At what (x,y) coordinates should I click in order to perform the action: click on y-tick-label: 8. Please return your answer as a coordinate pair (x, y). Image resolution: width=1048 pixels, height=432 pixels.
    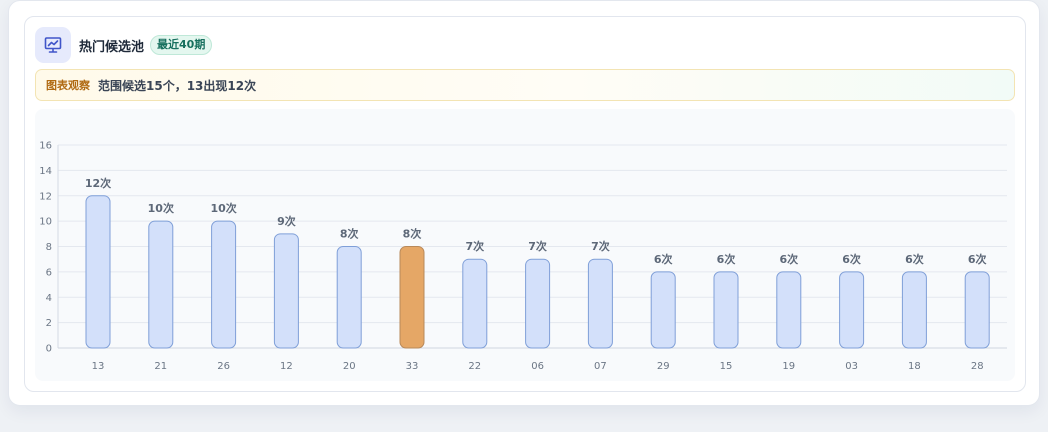
    Looking at the image, I should click on (49, 247).